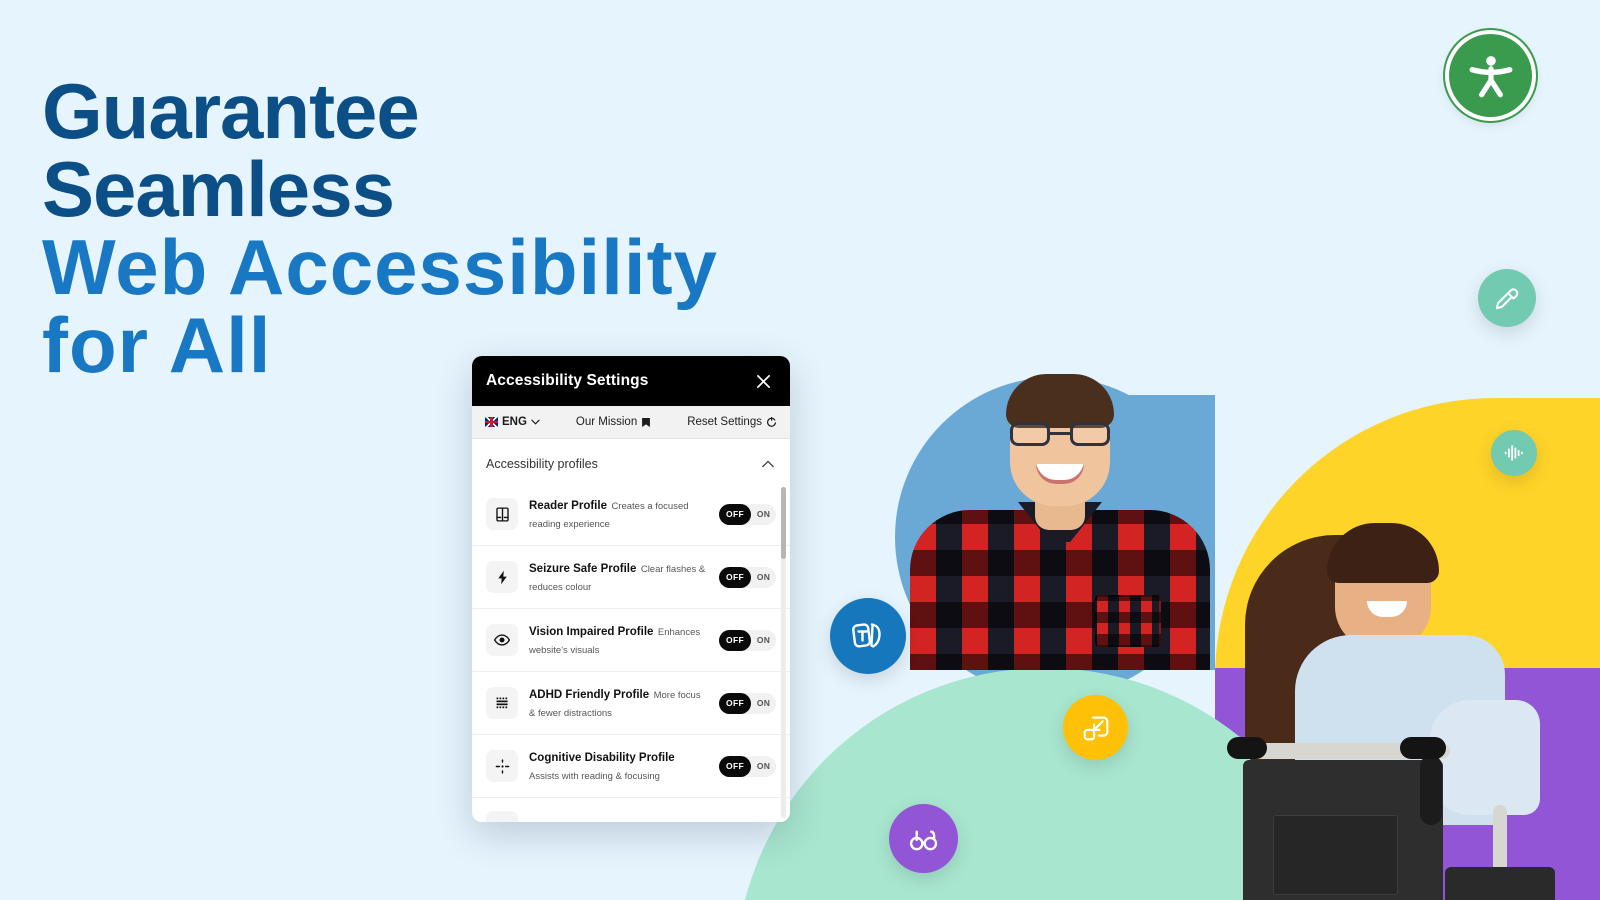  Describe the element at coordinates (514, 422) in the screenshot. I see `language-label: ENG` at that location.